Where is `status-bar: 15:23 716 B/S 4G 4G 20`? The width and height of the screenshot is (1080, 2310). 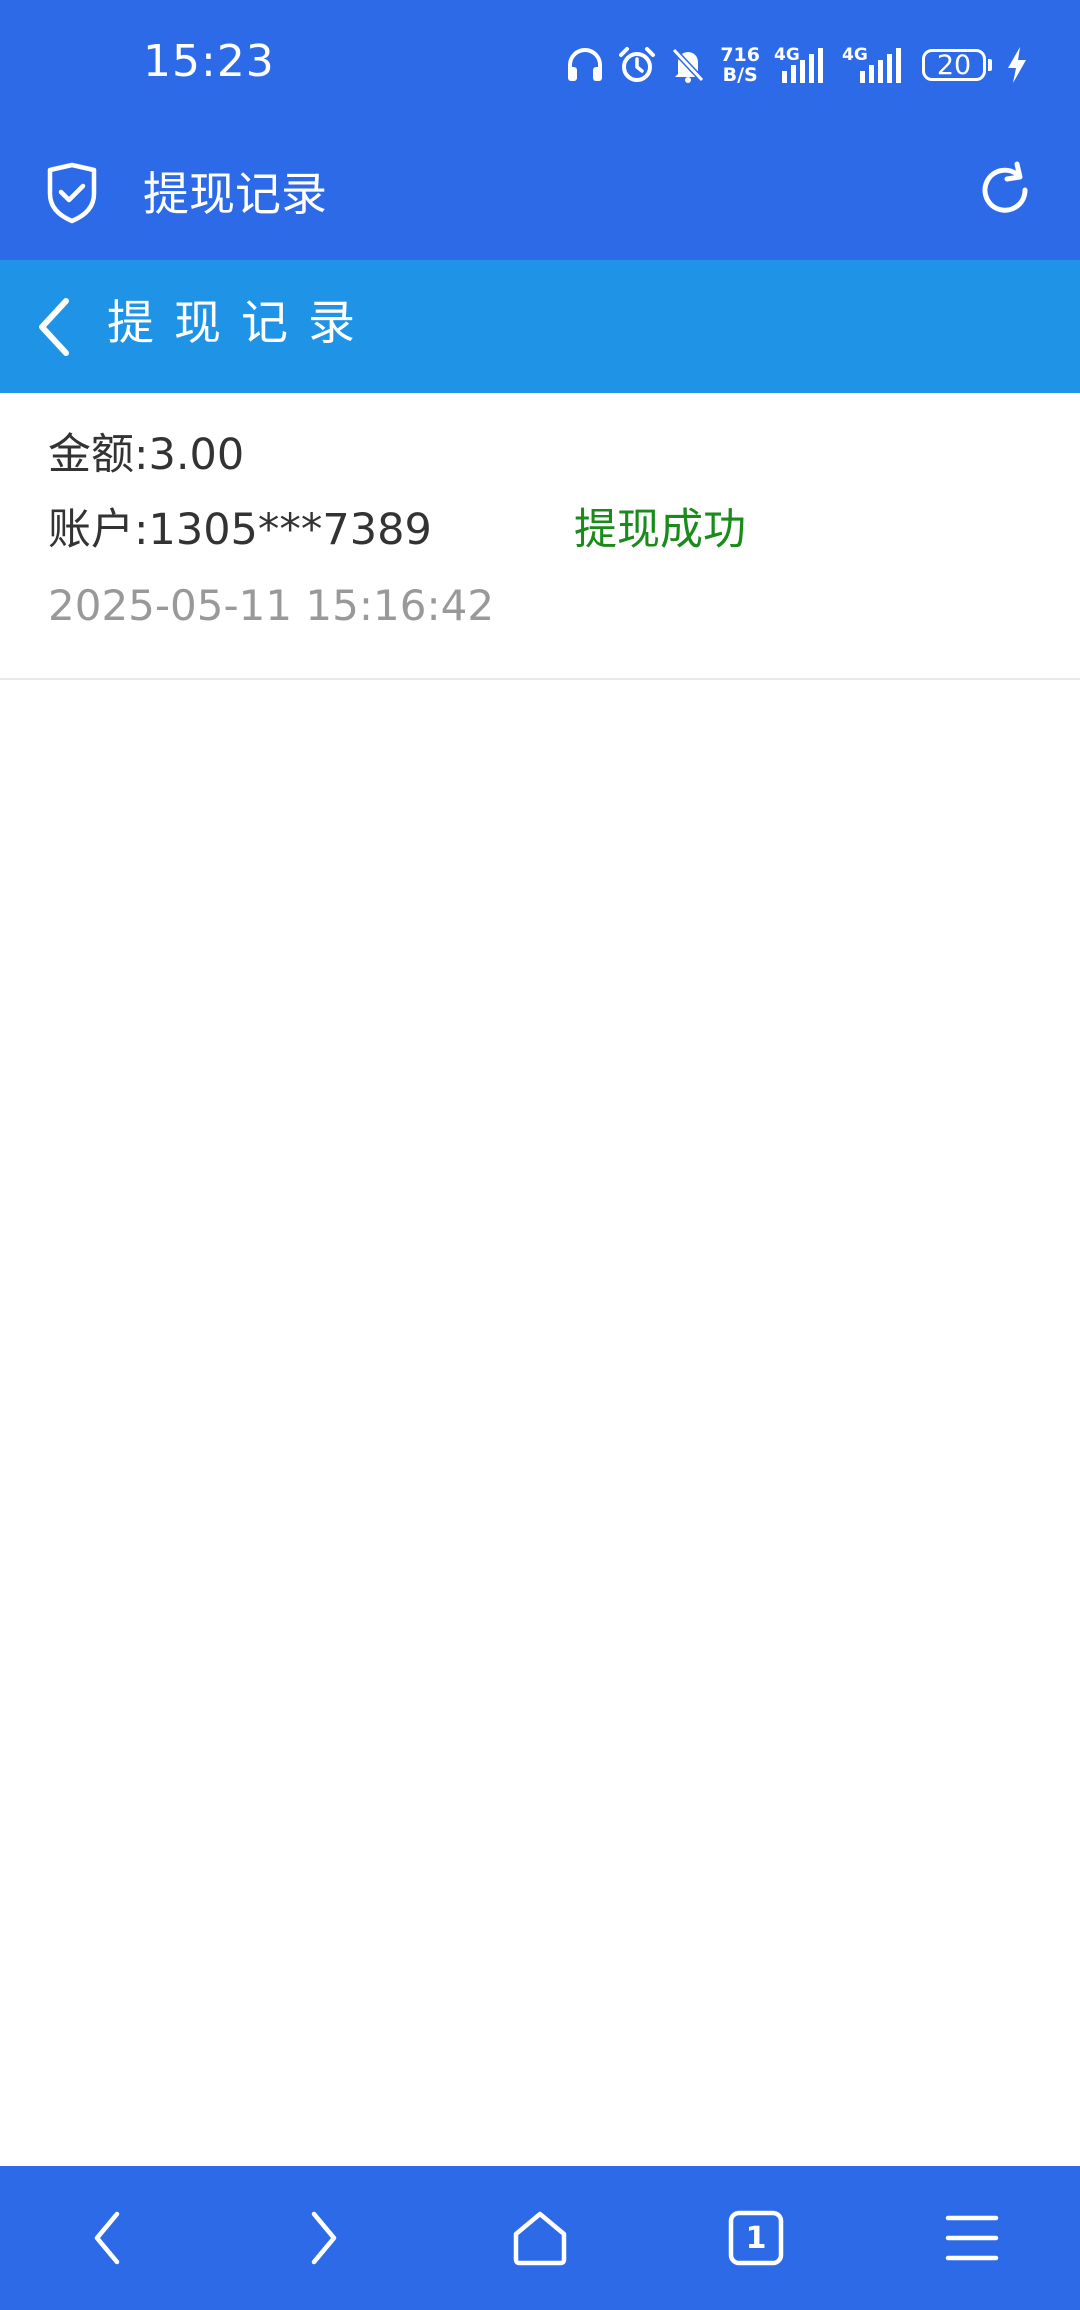
status-bar: 15:23 716 B/S 4G 4G 20 is located at coordinates (540, 65).